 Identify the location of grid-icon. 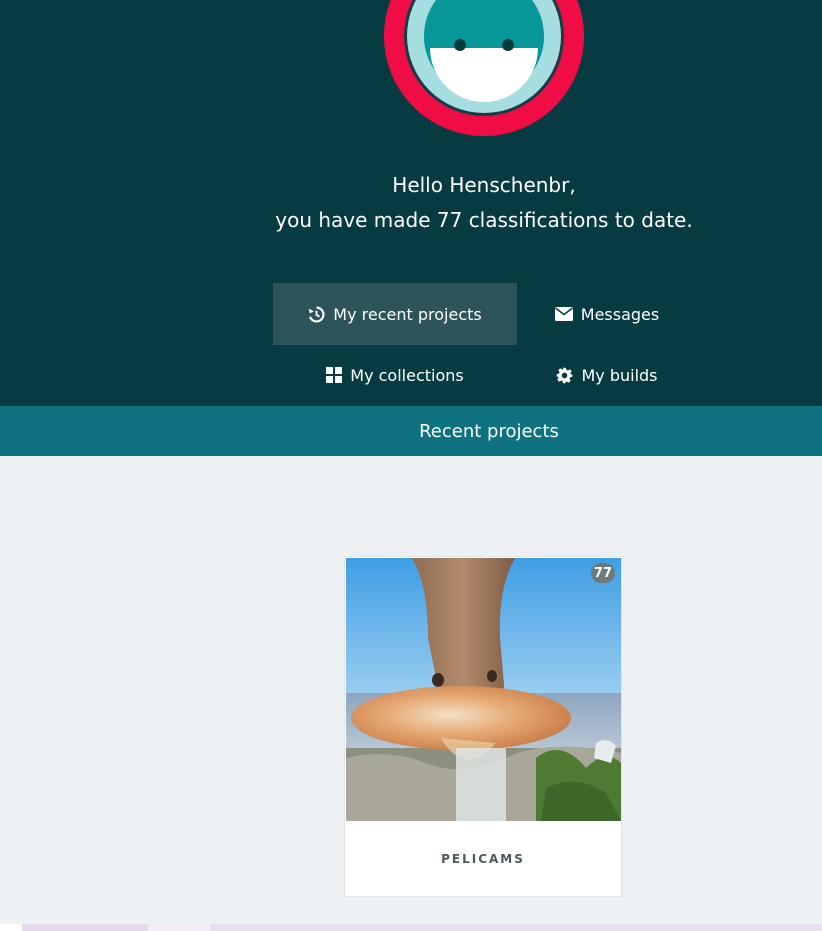
(334, 375).